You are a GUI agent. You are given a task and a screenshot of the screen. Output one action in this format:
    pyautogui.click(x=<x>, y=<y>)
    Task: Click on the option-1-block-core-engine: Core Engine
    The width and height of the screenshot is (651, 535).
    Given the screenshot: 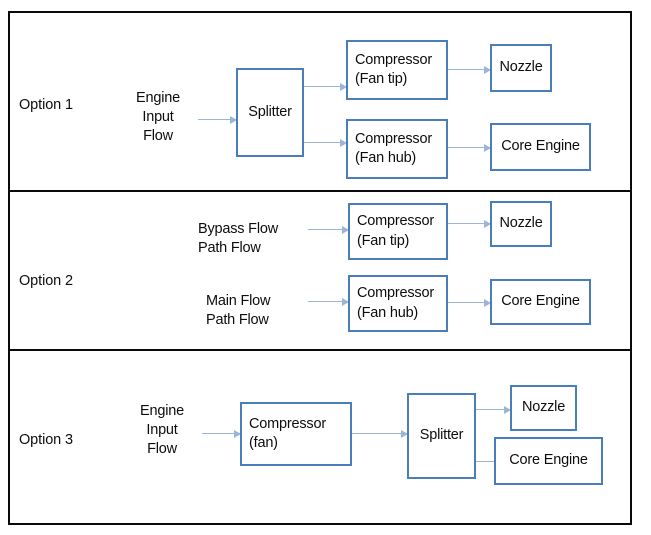 What is the action you would take?
    pyautogui.click(x=540, y=147)
    